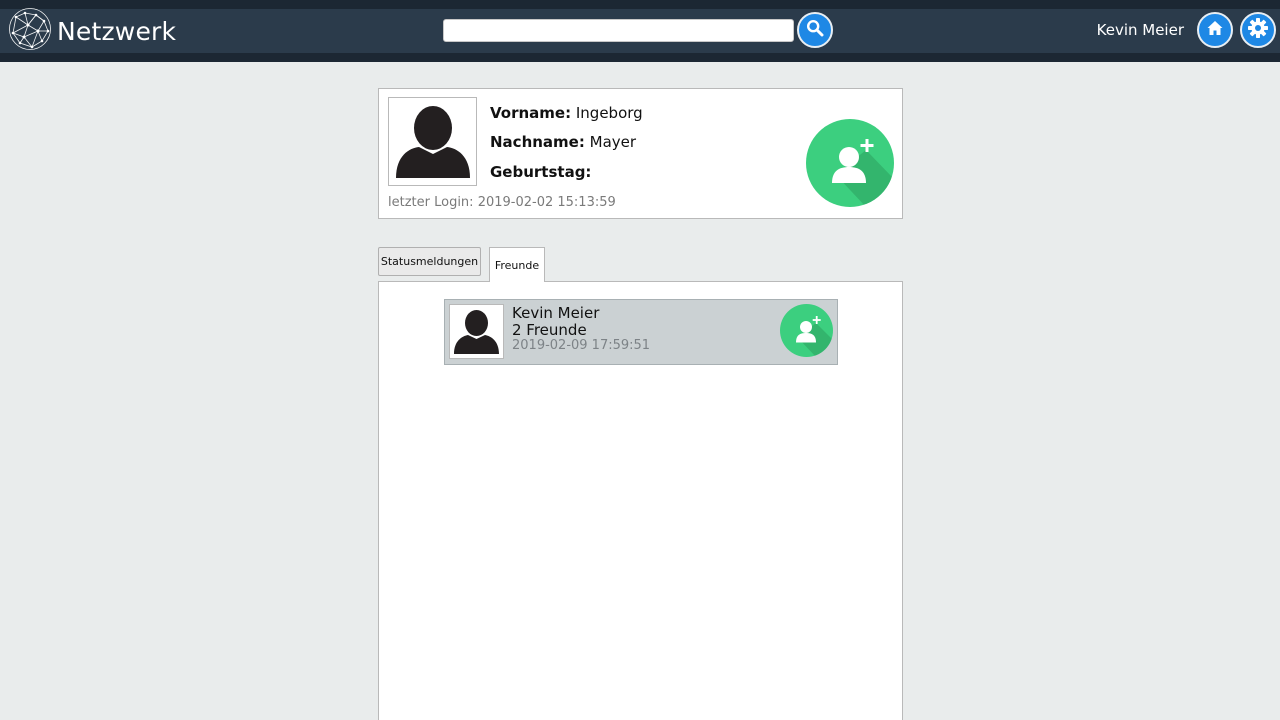  What do you see at coordinates (431, 202) in the screenshot?
I see `last-login-label: letzter Login:` at bounding box center [431, 202].